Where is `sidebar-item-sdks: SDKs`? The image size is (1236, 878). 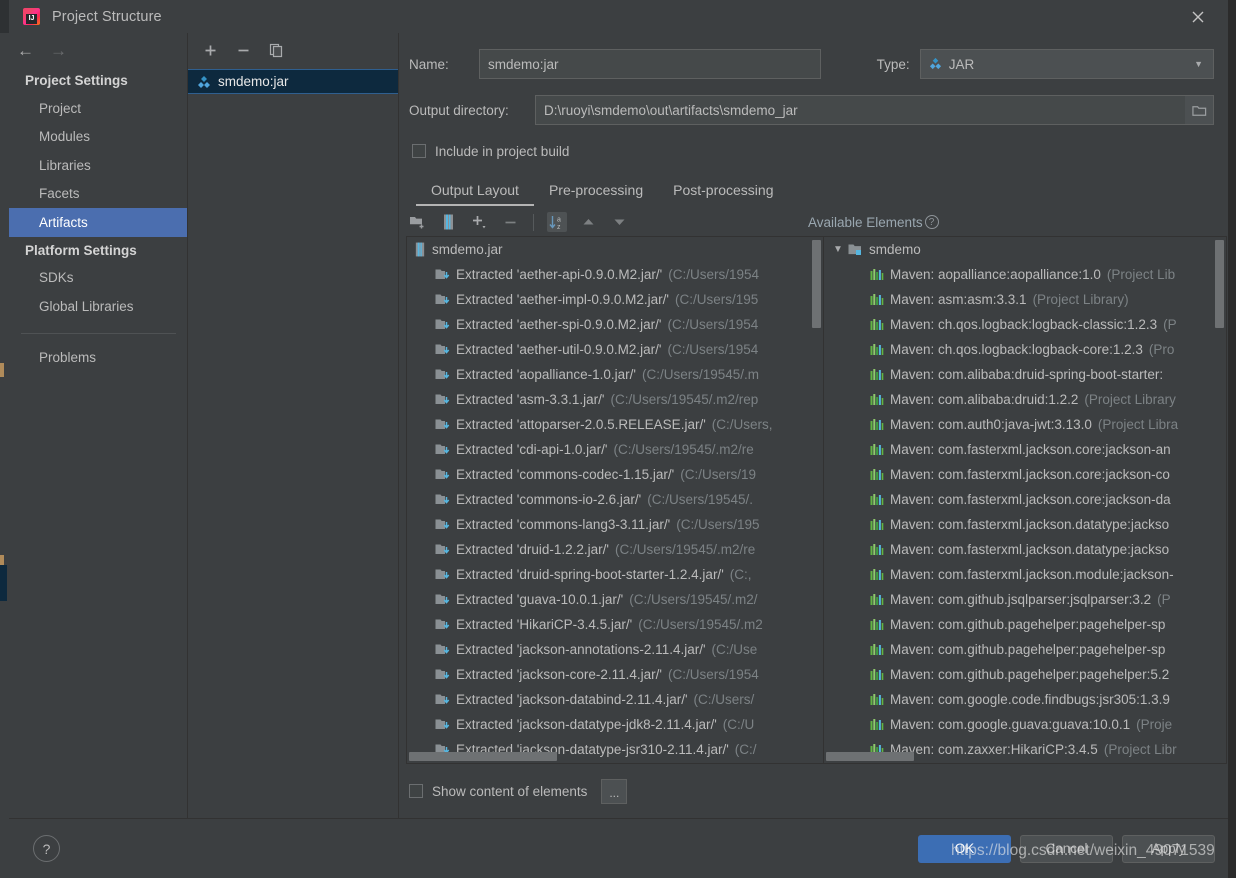 sidebar-item-sdks: SDKs is located at coordinates (98, 278).